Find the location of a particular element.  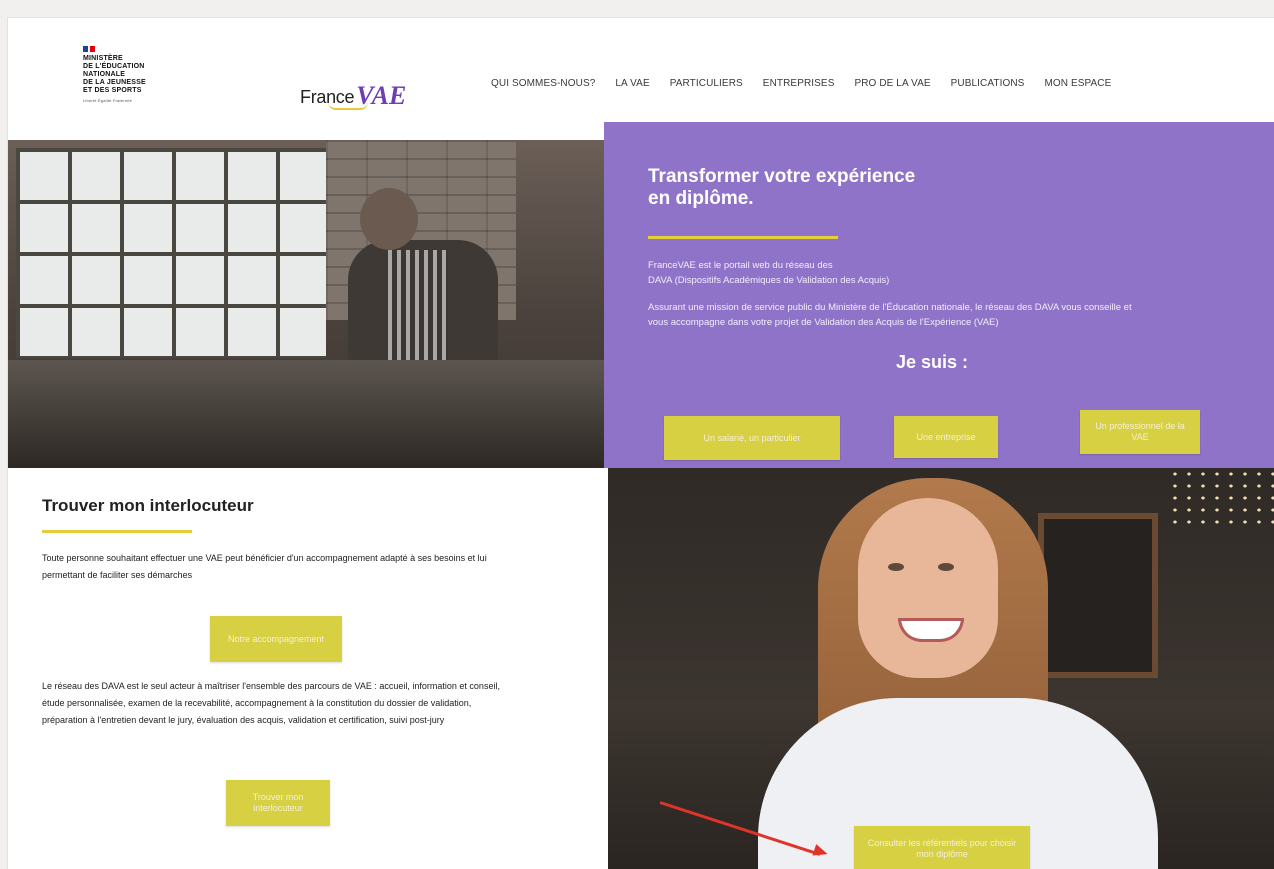

nav-pro-de-la-vae: PRO DE LA VAE is located at coordinates (892, 83).